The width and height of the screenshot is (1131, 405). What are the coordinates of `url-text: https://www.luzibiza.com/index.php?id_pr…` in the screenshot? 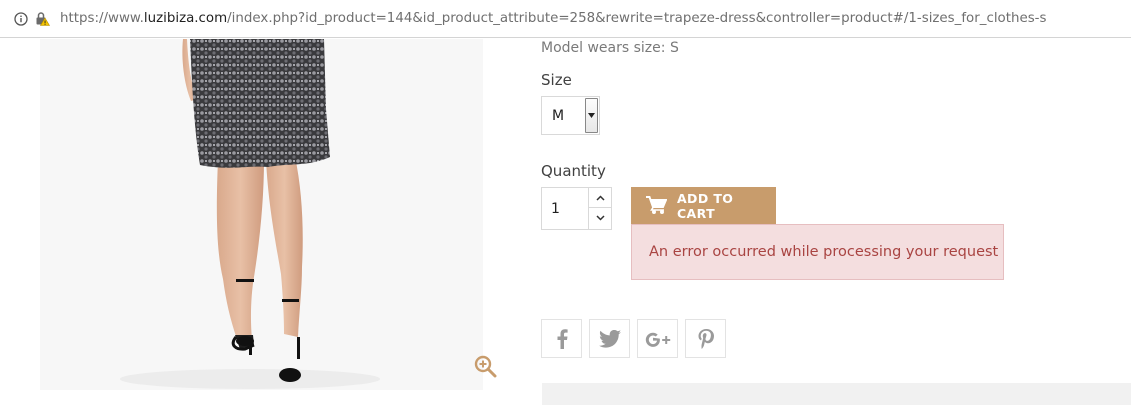 It's located at (553, 18).